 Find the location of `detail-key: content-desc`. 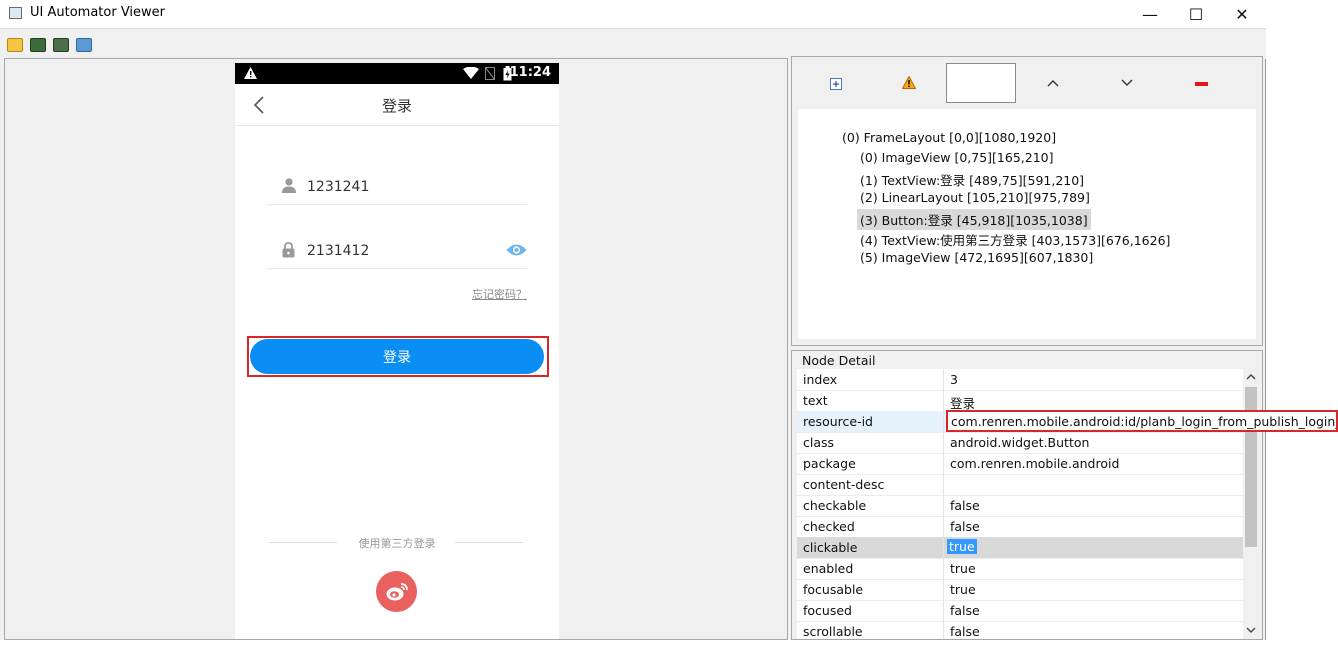

detail-key: content-desc is located at coordinates (844, 484).